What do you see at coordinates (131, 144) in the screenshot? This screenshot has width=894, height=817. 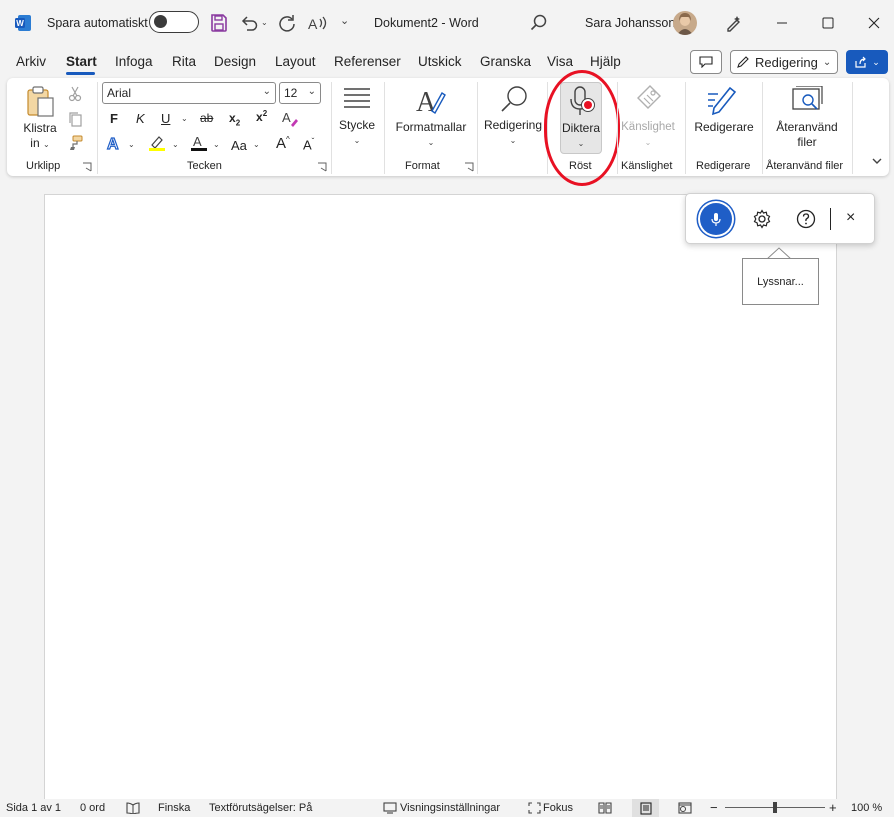 I see `text-effects-dropdown-icon: ⌄` at bounding box center [131, 144].